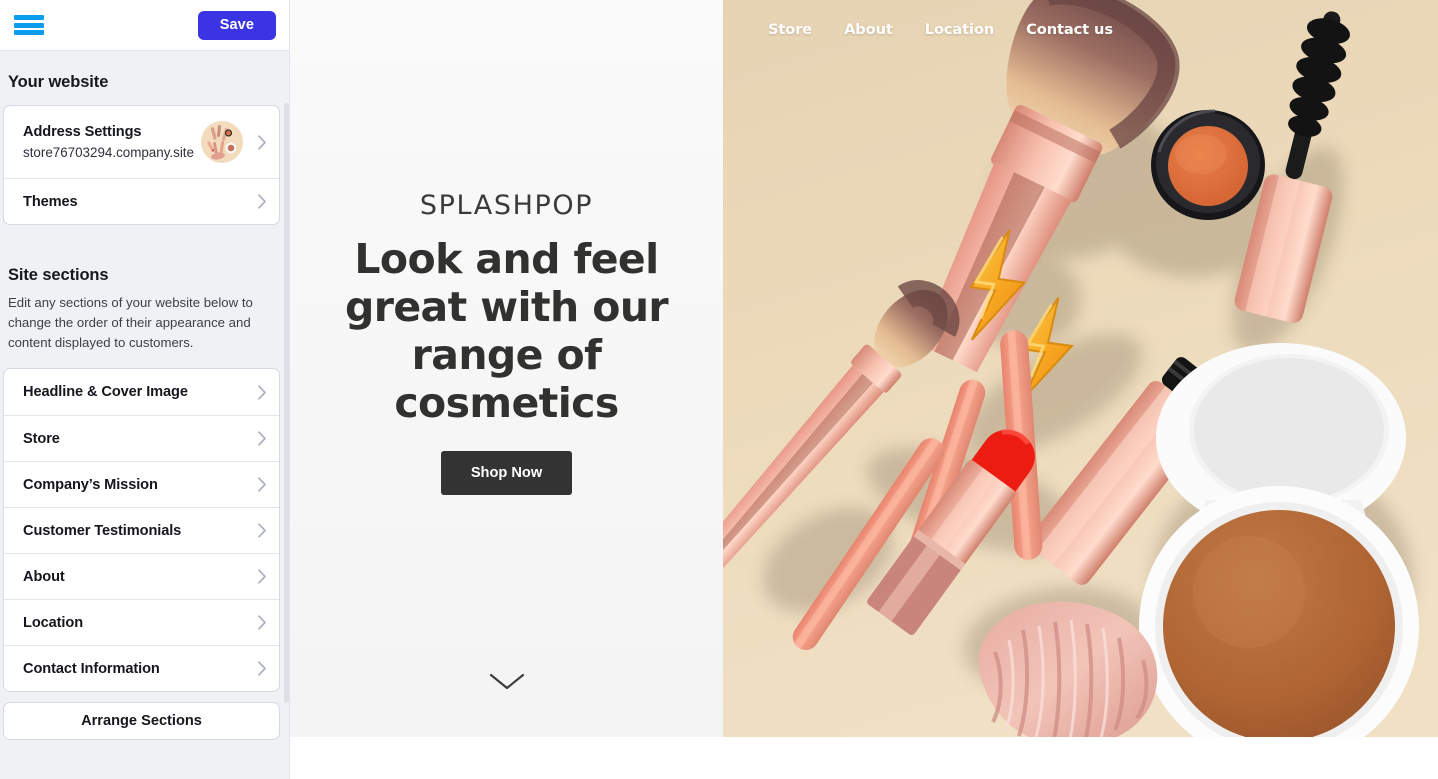 Image resolution: width=1438 pixels, height=779 pixels. What do you see at coordinates (82, 132) in the screenshot?
I see `address-settings-title: Address Settings` at bounding box center [82, 132].